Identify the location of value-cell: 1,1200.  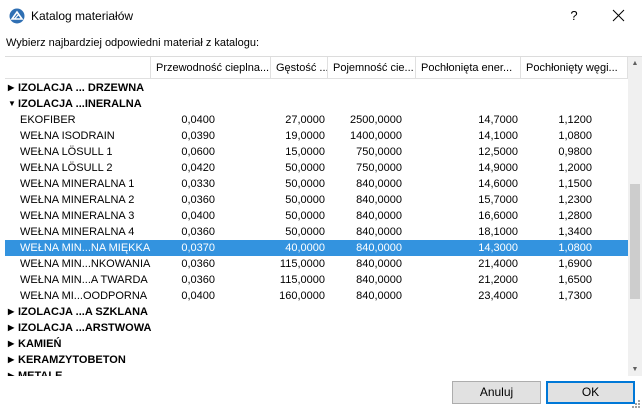
(575, 120).